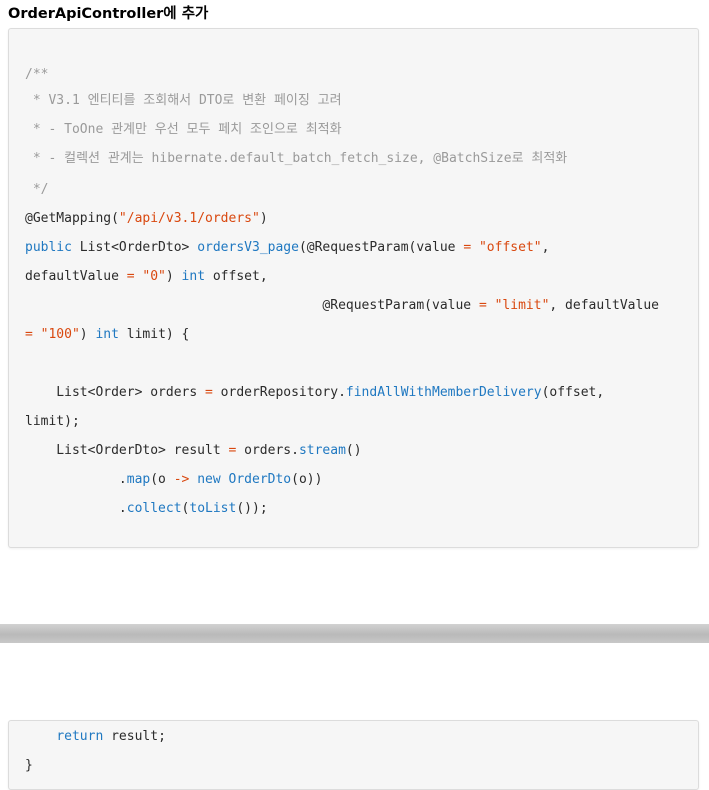 The height and width of the screenshot is (790, 709). What do you see at coordinates (115, 392) in the screenshot?
I see `code-token: List<Order> orders` at bounding box center [115, 392].